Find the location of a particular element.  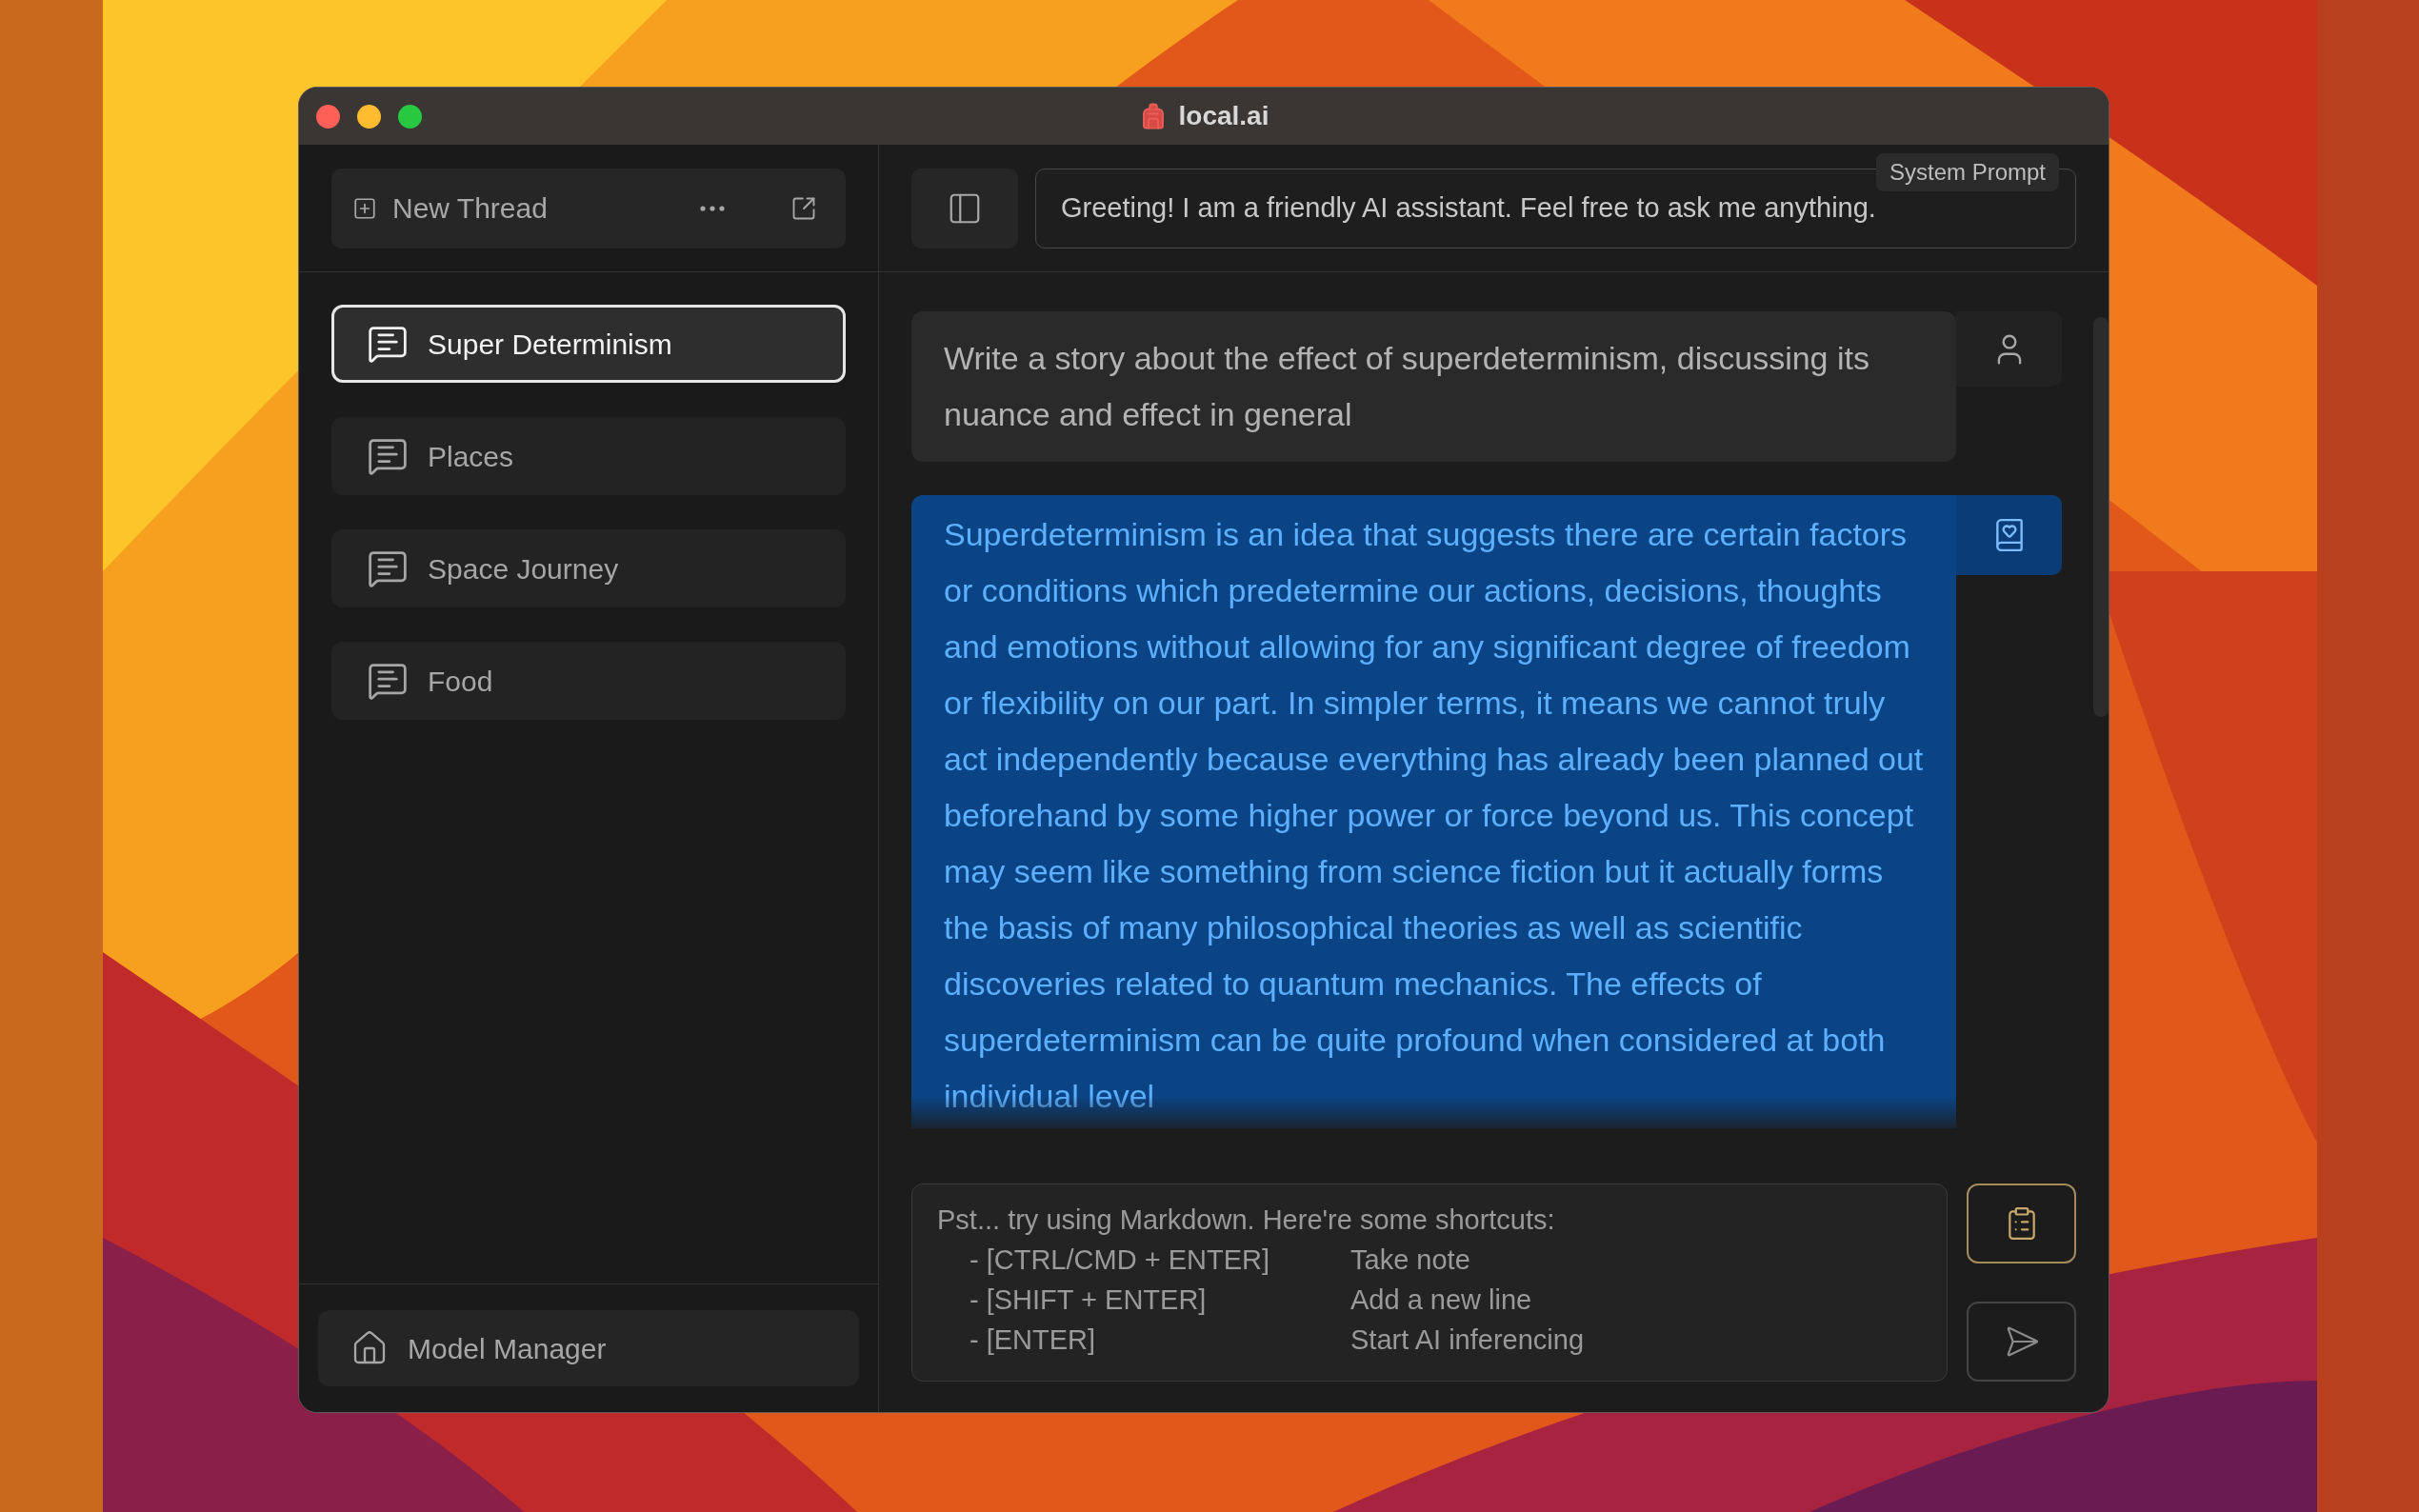

message-input: Pst... try using Markdown. Here're some shortcuts: - [CTRL/CMD + ENTER] Take note - [SHIFT + ENTER] Add a new line - [ENTER] Start AI inferencing is located at coordinates (1429, 1283).